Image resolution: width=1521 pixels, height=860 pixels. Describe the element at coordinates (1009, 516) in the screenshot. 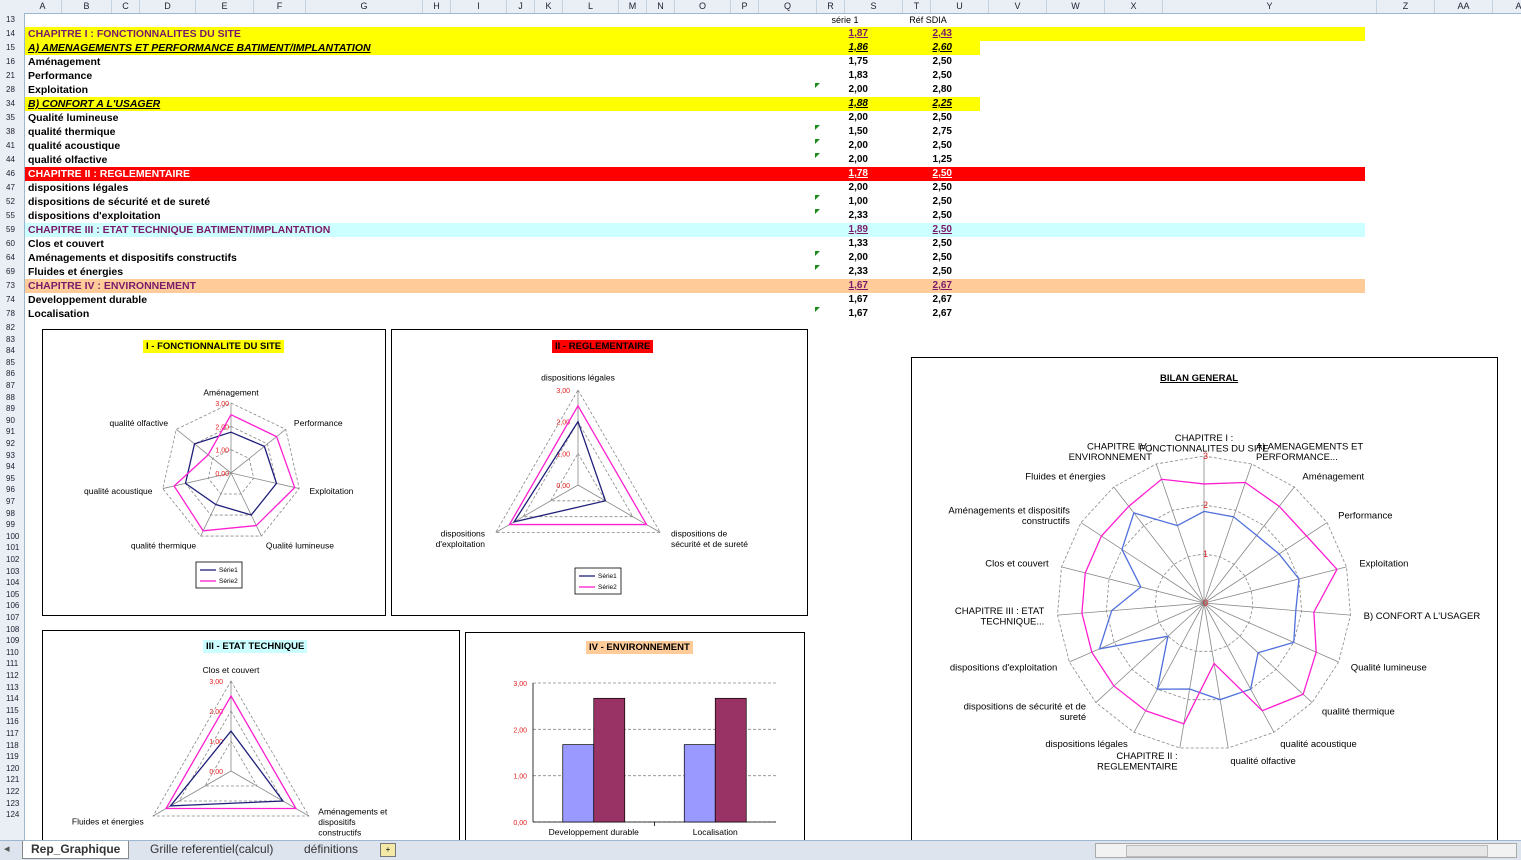

I see `category-label: Aménagements et dispositifs constructifs` at that location.